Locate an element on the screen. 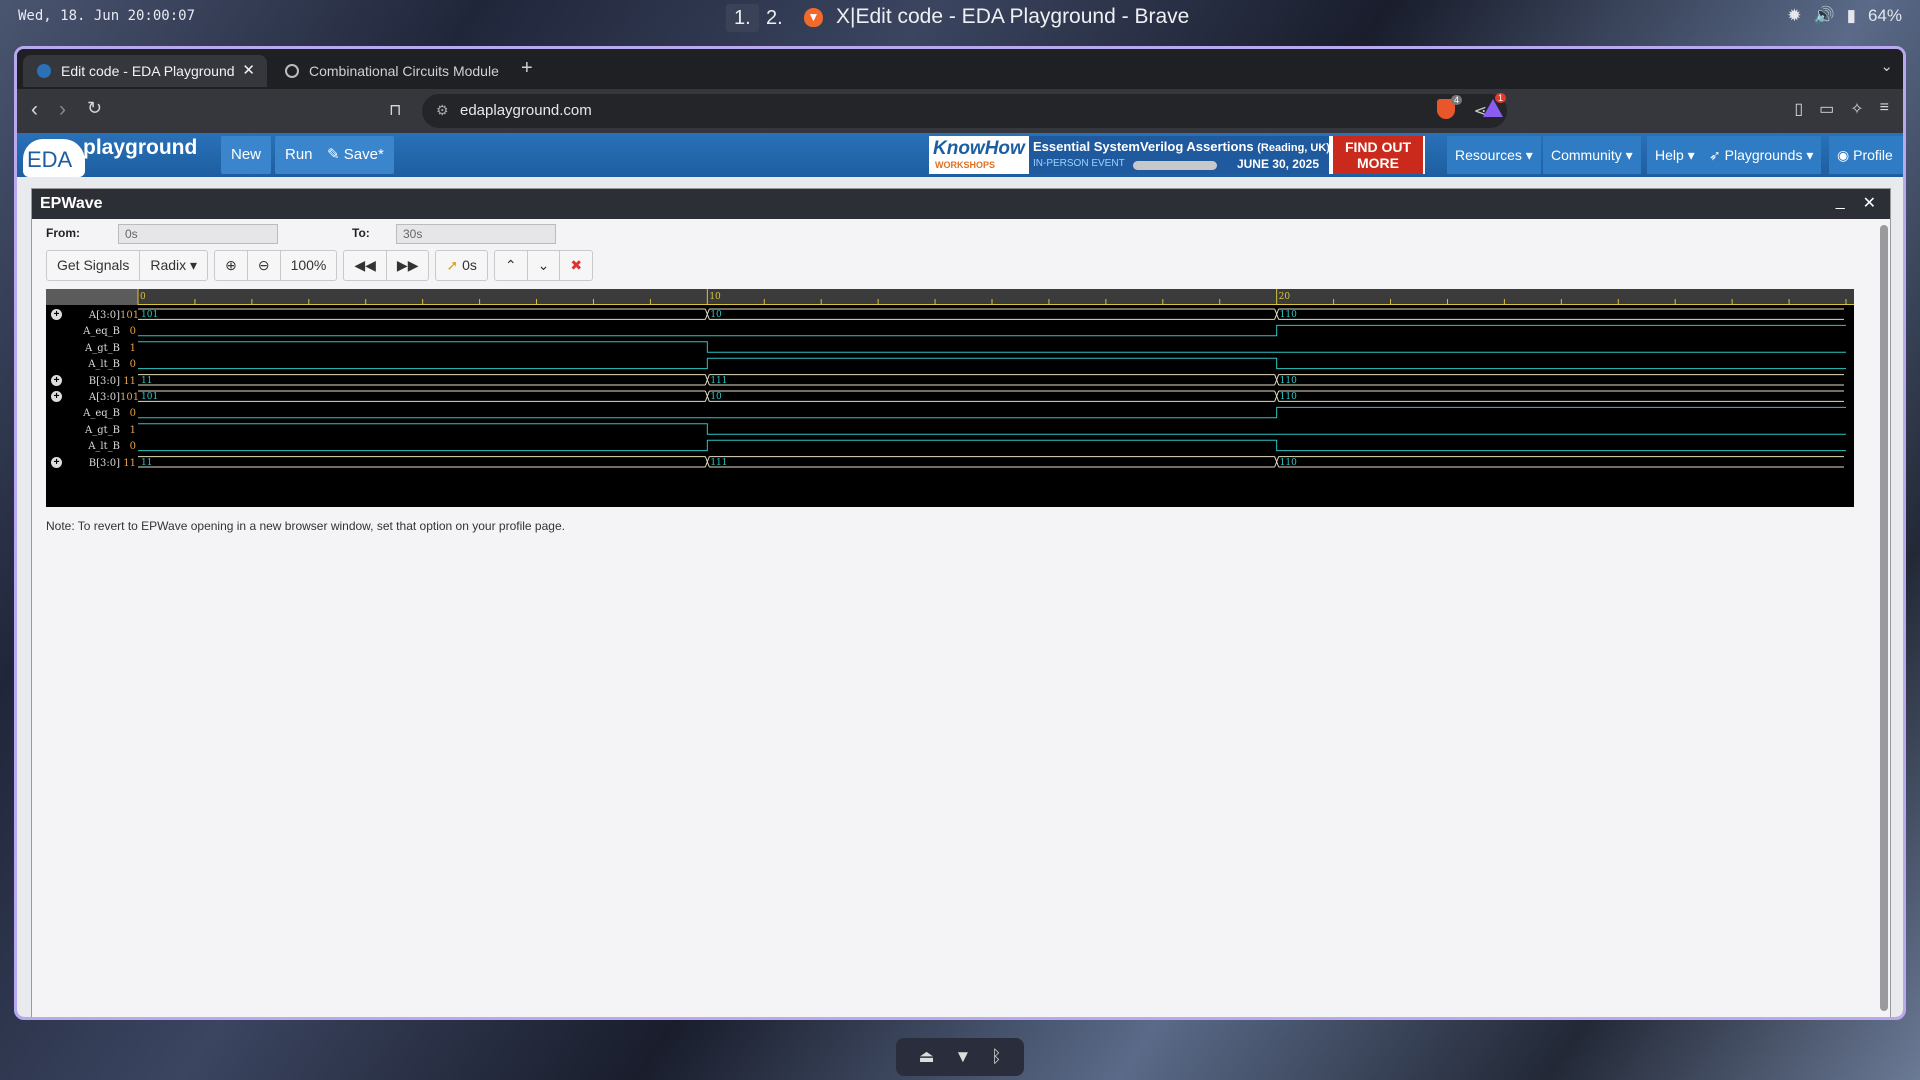 The height and width of the screenshot is (1080, 1920). url-text: edaplayground.com is located at coordinates (526, 110).